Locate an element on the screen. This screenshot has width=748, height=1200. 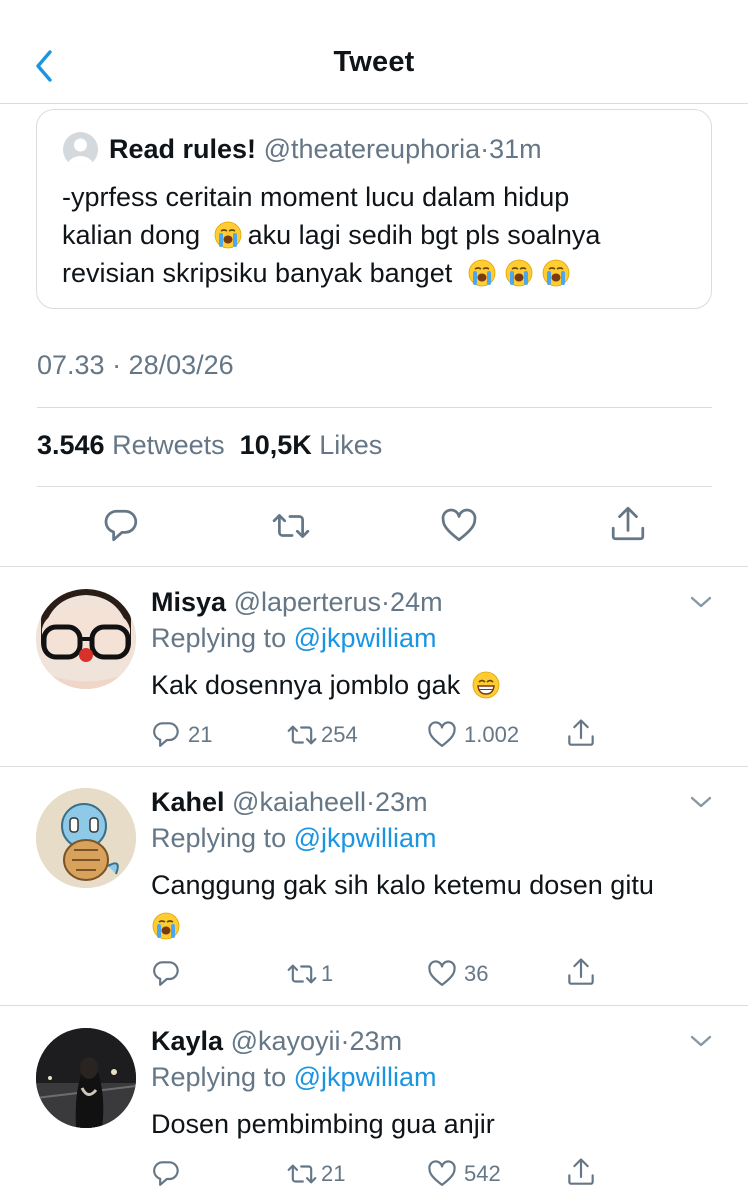
like-action: 36 is located at coordinates (457, 974).